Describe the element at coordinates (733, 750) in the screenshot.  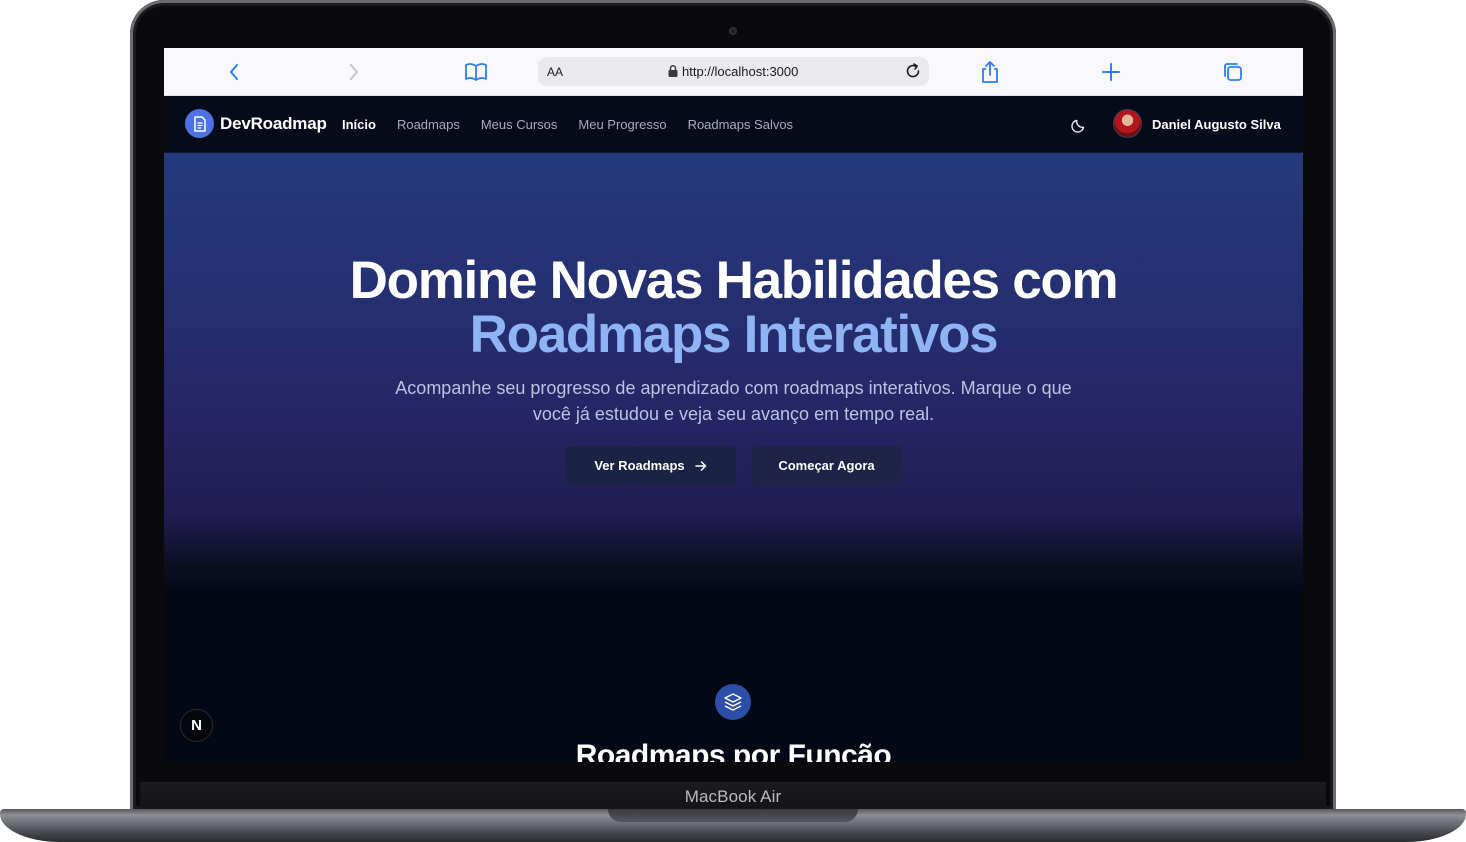
I see `section-title: Roadmaps por Função` at that location.